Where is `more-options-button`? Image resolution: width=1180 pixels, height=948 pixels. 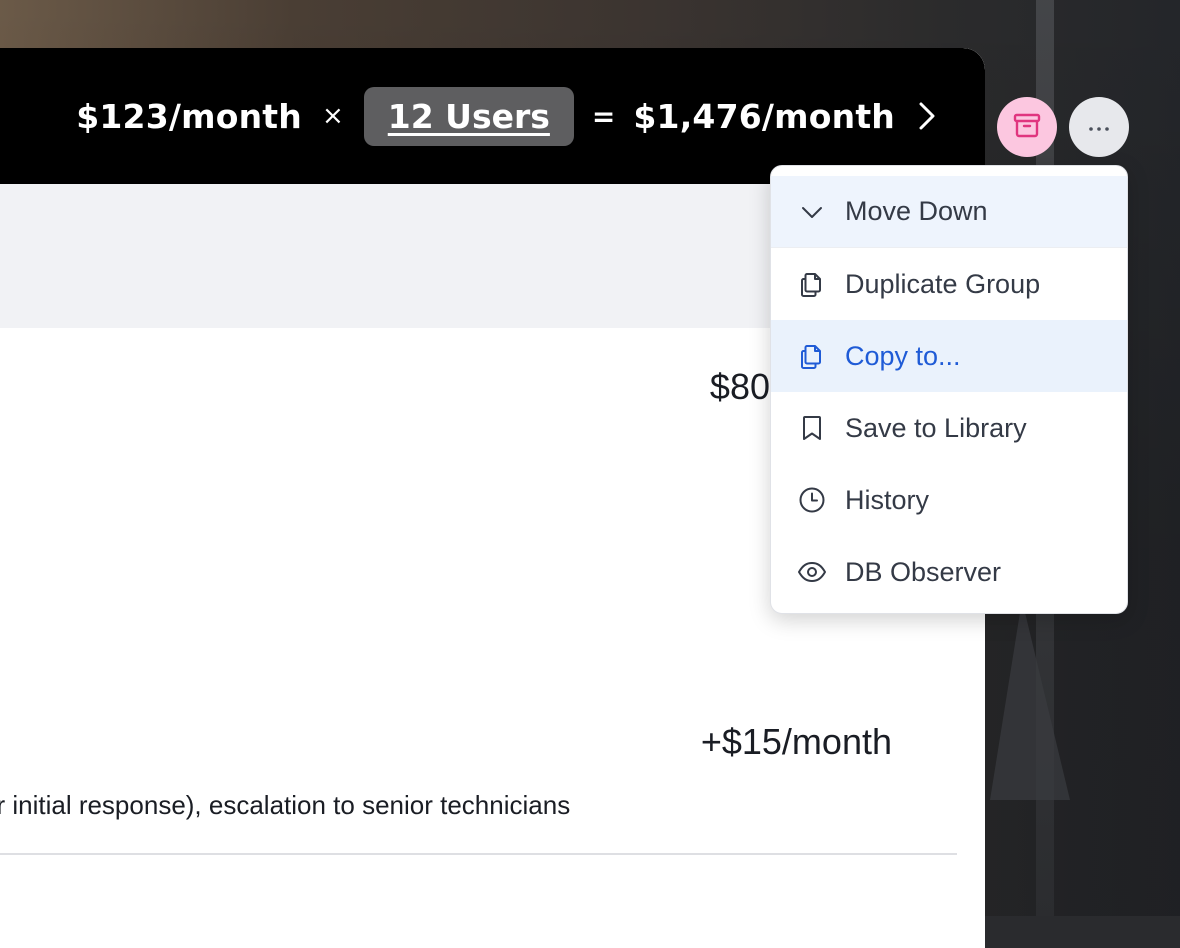
more-options-button is located at coordinates (1099, 127).